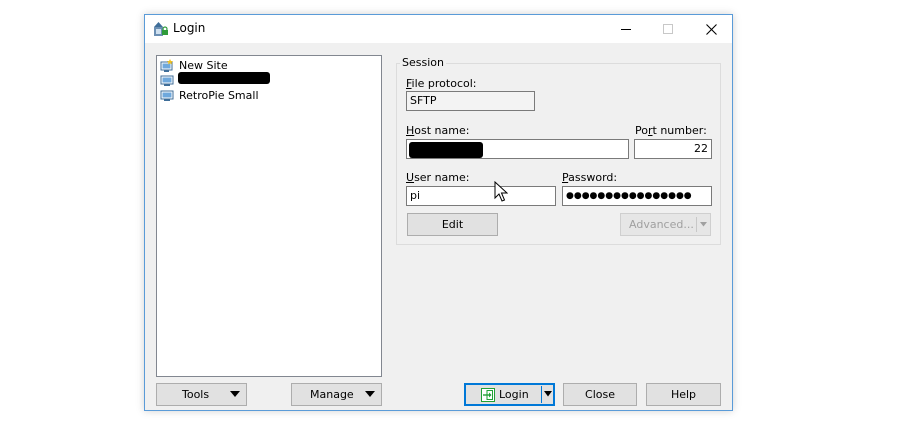  Describe the element at coordinates (514, 394) in the screenshot. I see `login-button-label: Login` at that location.